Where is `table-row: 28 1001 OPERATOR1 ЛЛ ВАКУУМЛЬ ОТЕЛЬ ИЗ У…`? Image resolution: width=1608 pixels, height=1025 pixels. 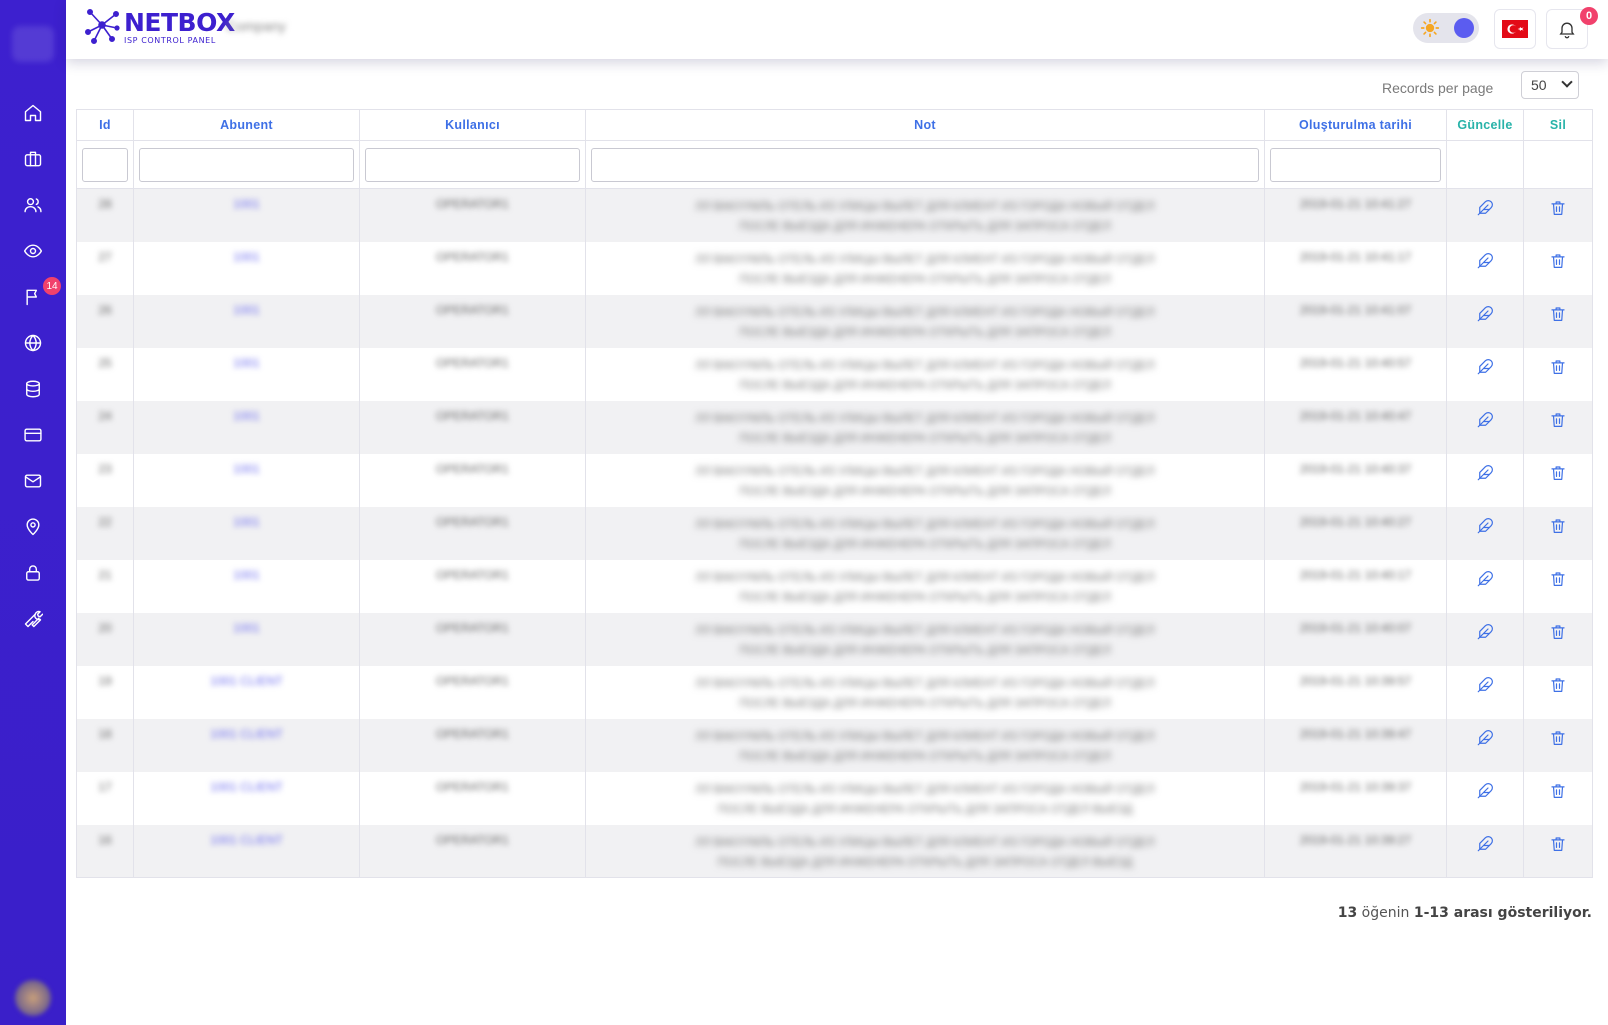 table-row: 28 1001 OPERATOR1 ЛЛ ВАКУУМЛЬ ОТЕЛЬ ИЗ У… is located at coordinates (834, 215).